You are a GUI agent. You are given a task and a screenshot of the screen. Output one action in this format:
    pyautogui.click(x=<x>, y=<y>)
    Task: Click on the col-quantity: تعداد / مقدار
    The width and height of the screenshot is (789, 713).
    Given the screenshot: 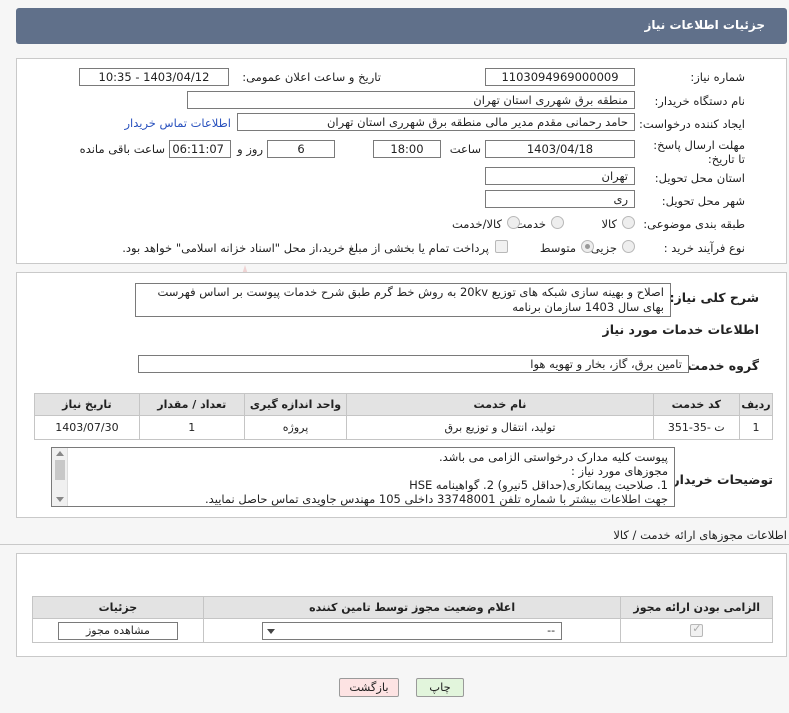 What is the action you would take?
    pyautogui.click(x=191, y=404)
    